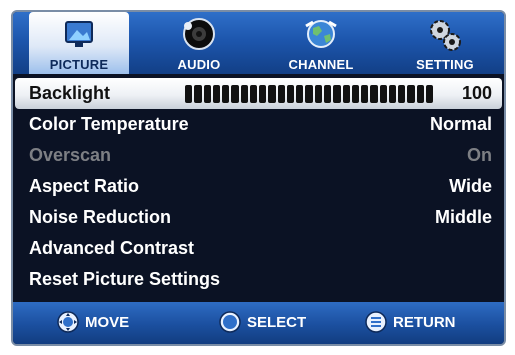 This screenshot has height=355, width=515. What do you see at coordinates (258, 124) in the screenshot?
I see `menu-item-color-temperature: Color Temperature Normal` at bounding box center [258, 124].